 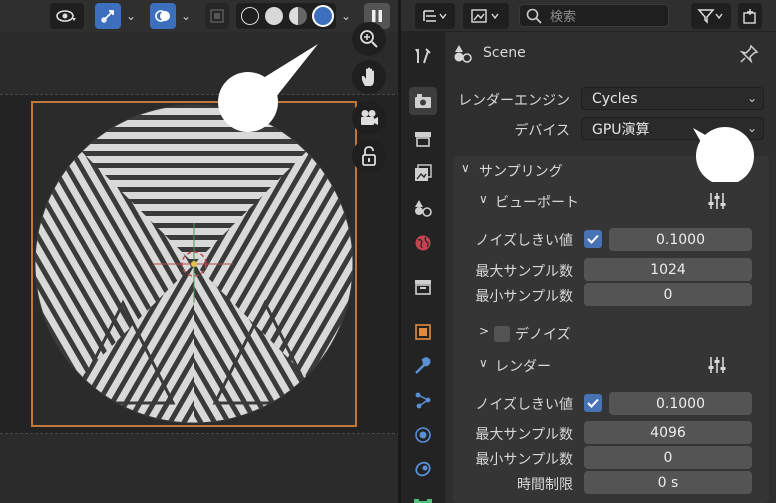 What do you see at coordinates (323, 16) in the screenshot?
I see `rendered-shading-icon` at bounding box center [323, 16].